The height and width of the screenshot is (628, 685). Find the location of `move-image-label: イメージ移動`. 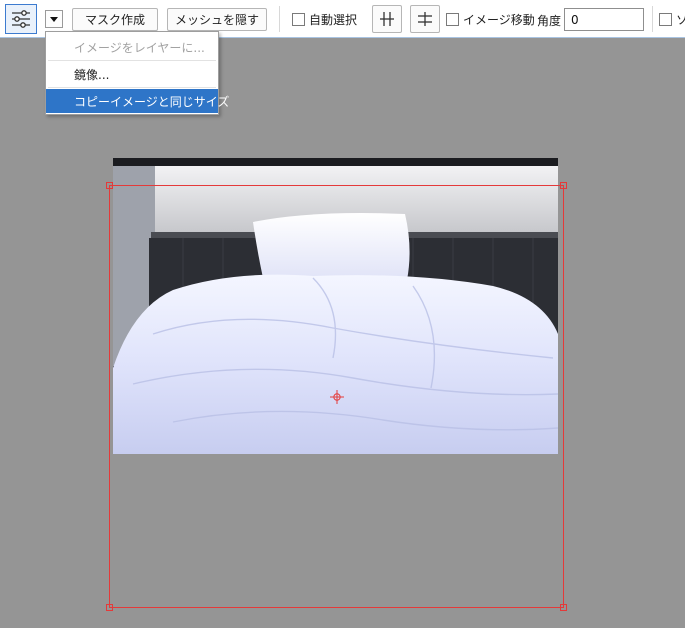

move-image-label: イメージ移動 is located at coordinates (499, 20).